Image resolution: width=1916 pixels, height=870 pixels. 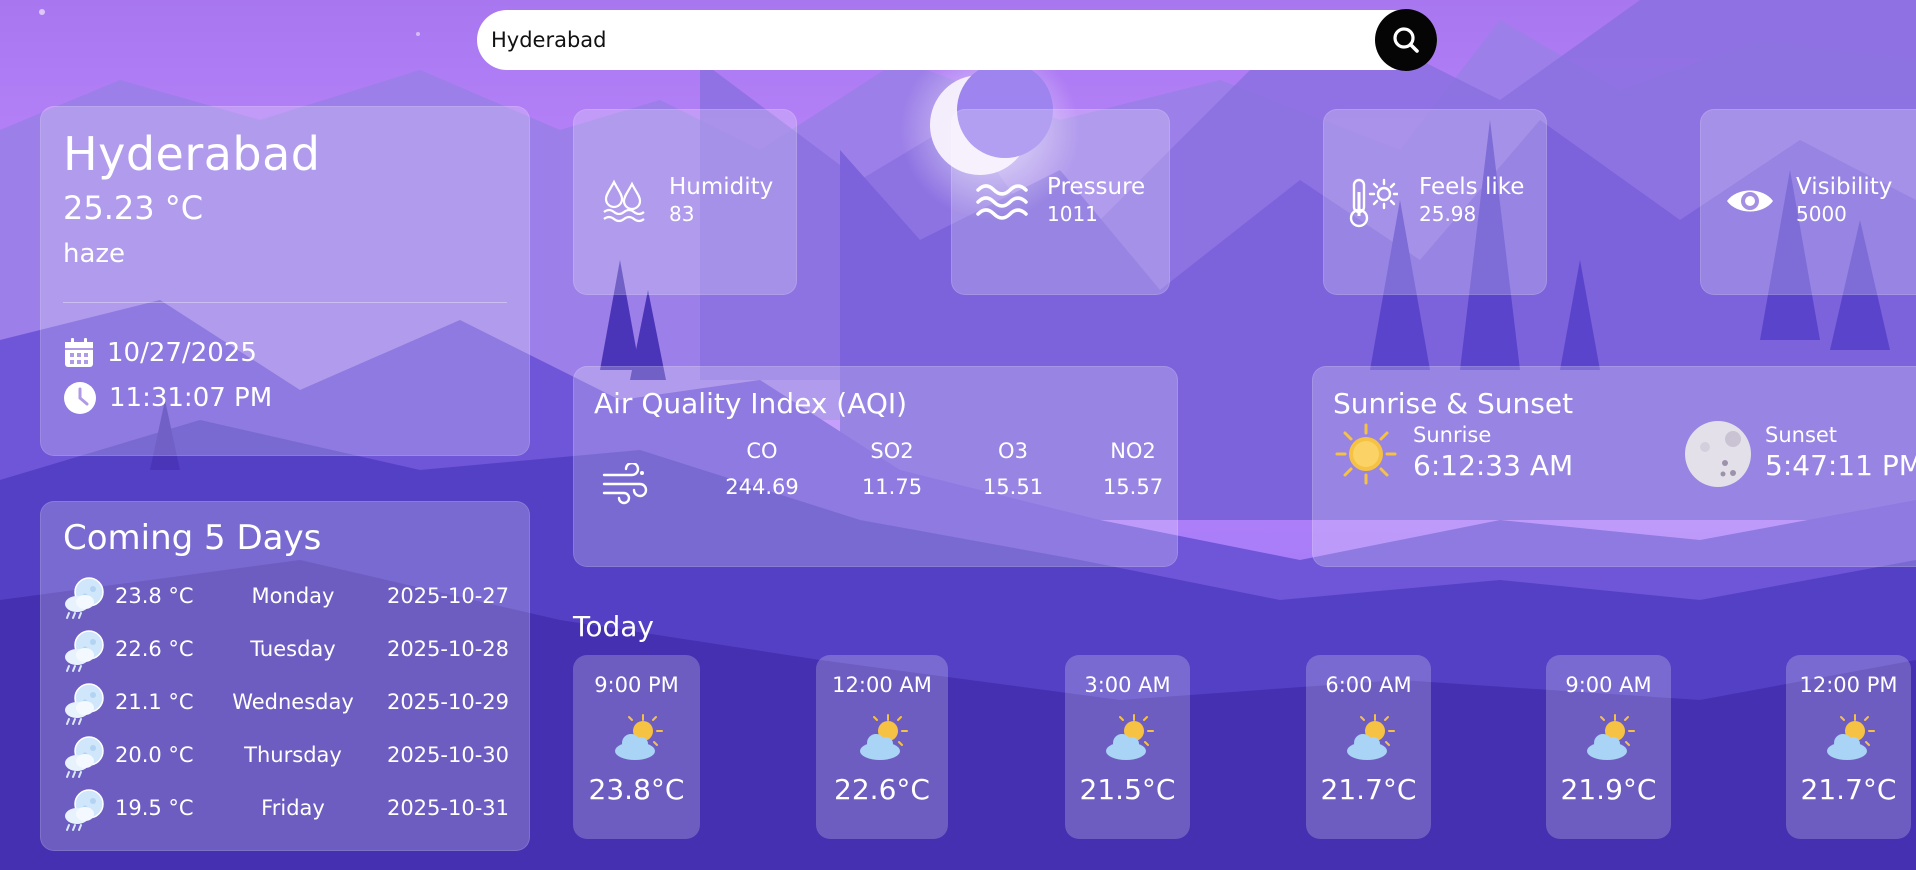 I want to click on feels-like-value: 25.98, so click(x=1448, y=214).